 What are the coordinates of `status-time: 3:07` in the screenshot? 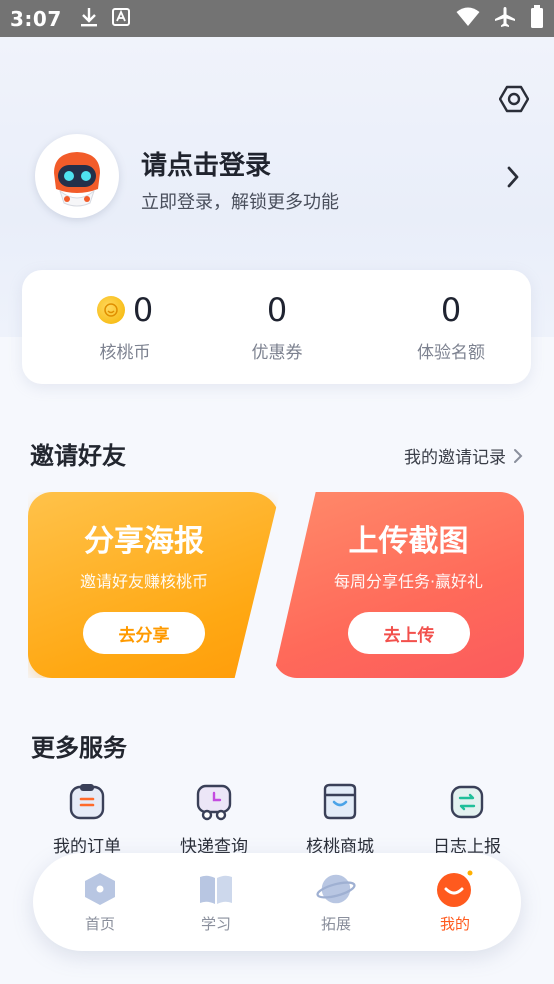 It's located at (36, 18).